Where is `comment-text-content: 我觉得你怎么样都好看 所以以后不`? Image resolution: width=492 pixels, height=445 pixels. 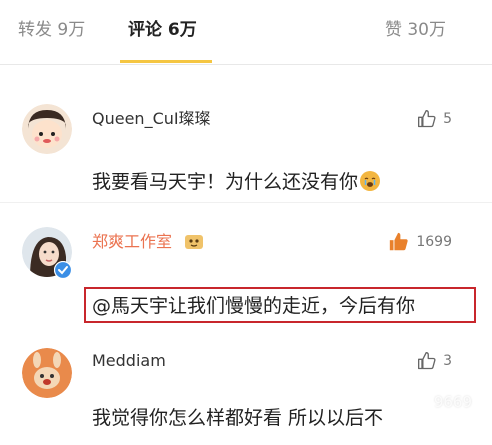 comment-text-content: 我觉得你怎么样都好看 所以以后不 is located at coordinates (238, 418).